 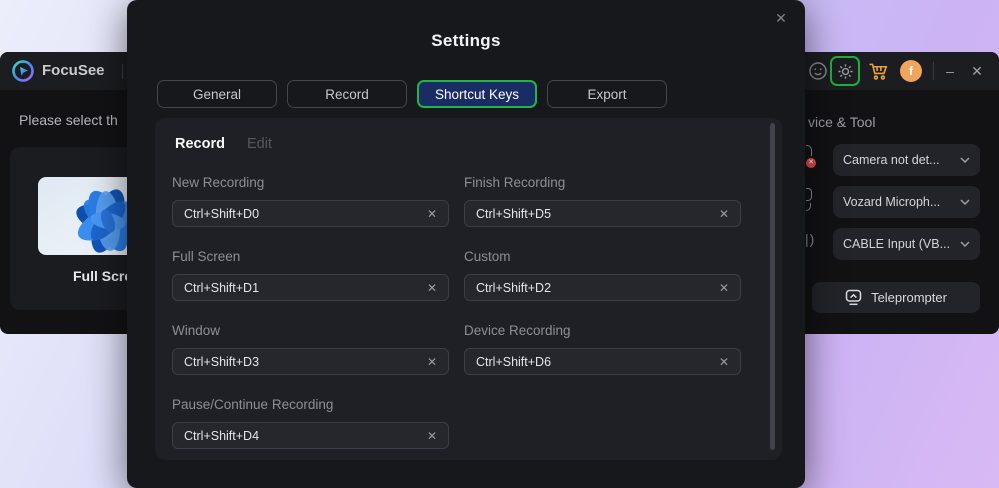 I want to click on device-tool-header: vice & Tool, so click(x=842, y=122).